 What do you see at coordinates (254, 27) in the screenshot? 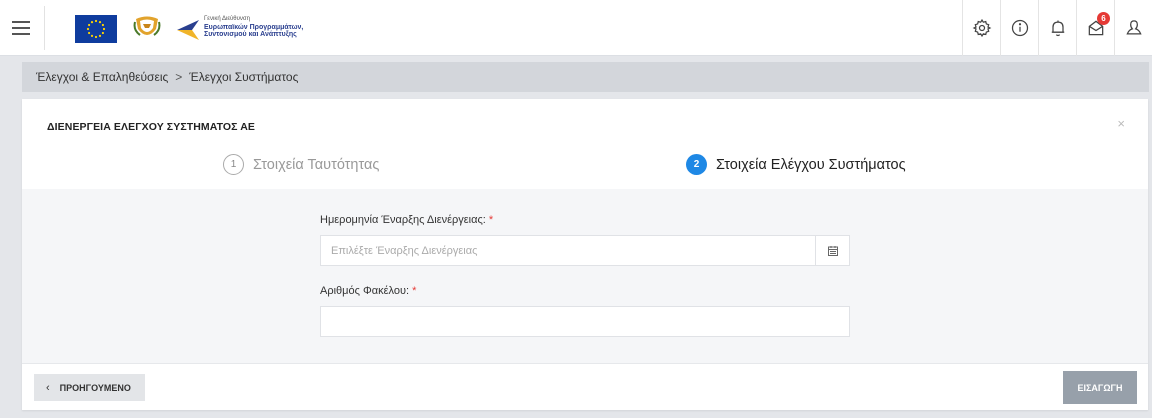
I see `agency-logo-line-2: Ευρωπαϊκών Προγραμμάτων,` at bounding box center [254, 27].